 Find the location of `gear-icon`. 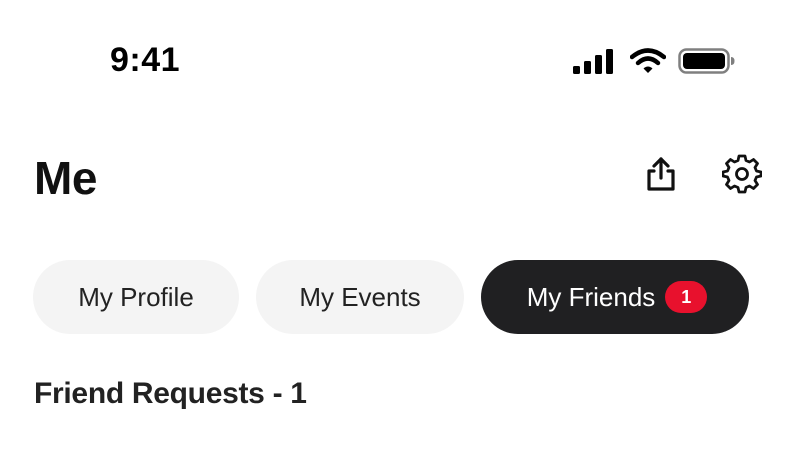

gear-icon is located at coordinates (742, 174).